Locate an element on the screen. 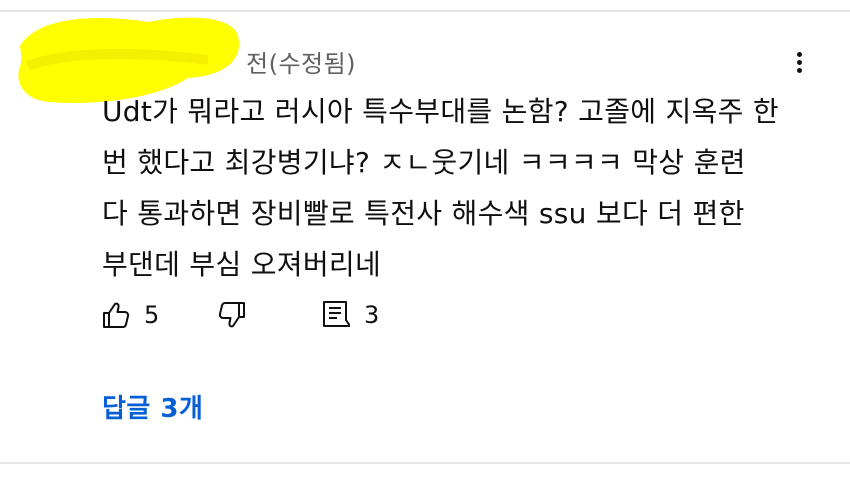  reply-count: 3 is located at coordinates (372, 315).